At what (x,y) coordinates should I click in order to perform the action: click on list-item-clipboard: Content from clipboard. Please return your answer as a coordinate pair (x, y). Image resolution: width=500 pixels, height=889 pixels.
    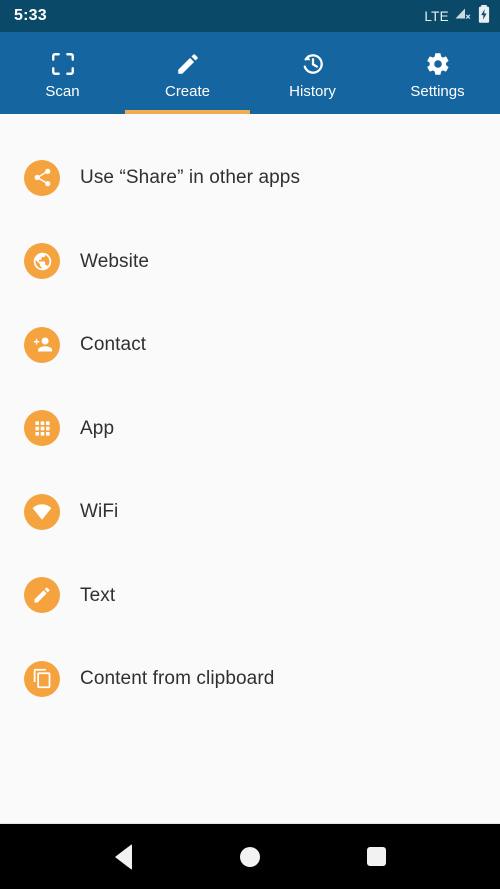
    Looking at the image, I should click on (250, 679).